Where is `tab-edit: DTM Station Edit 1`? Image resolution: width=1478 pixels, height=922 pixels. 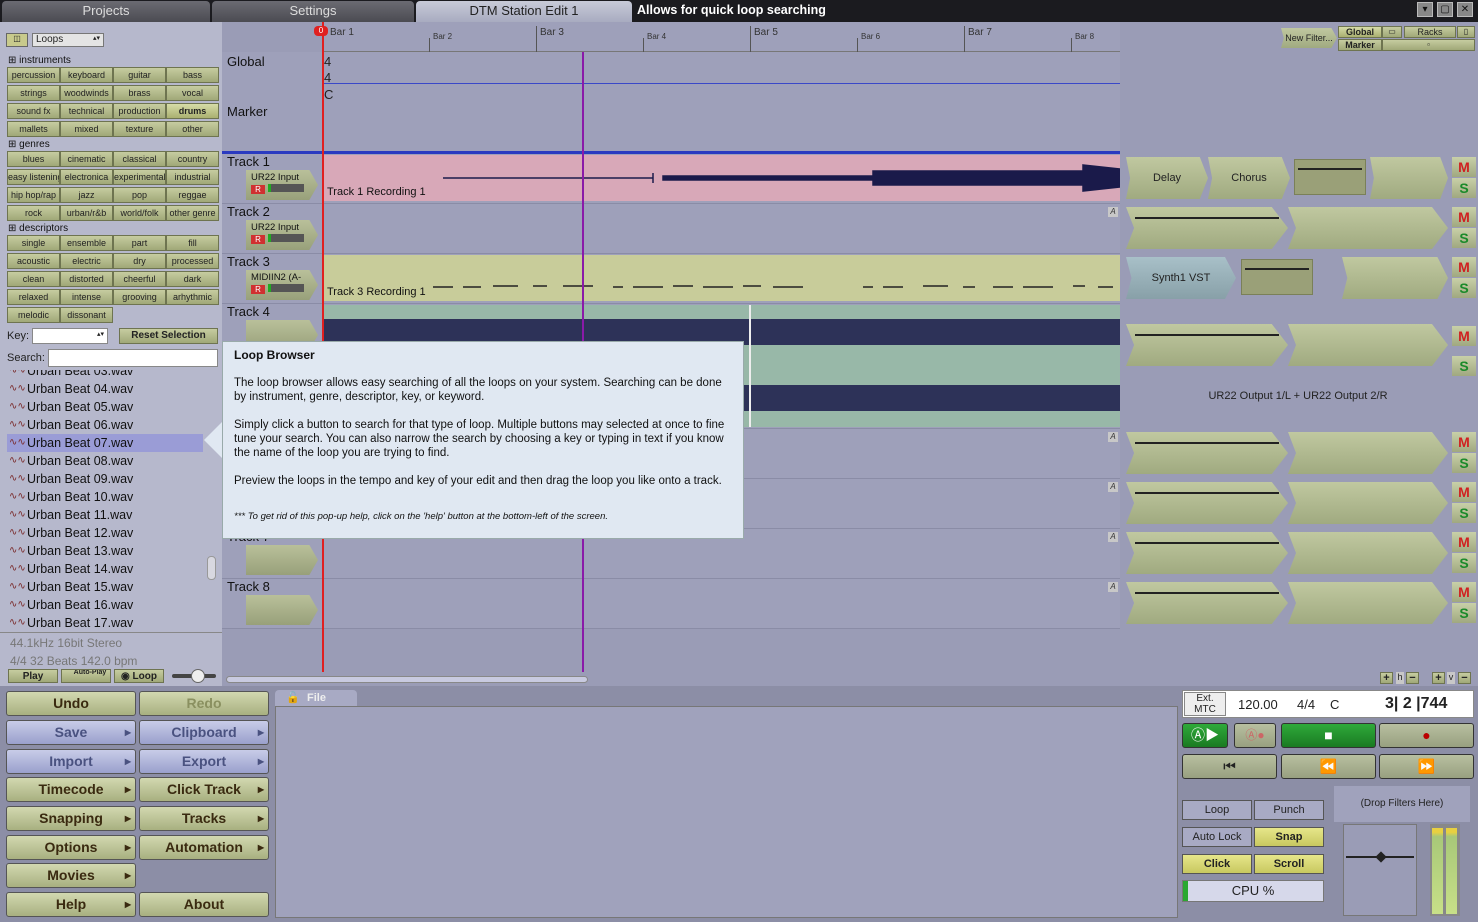 tab-edit: DTM Station Edit 1 is located at coordinates (524, 11).